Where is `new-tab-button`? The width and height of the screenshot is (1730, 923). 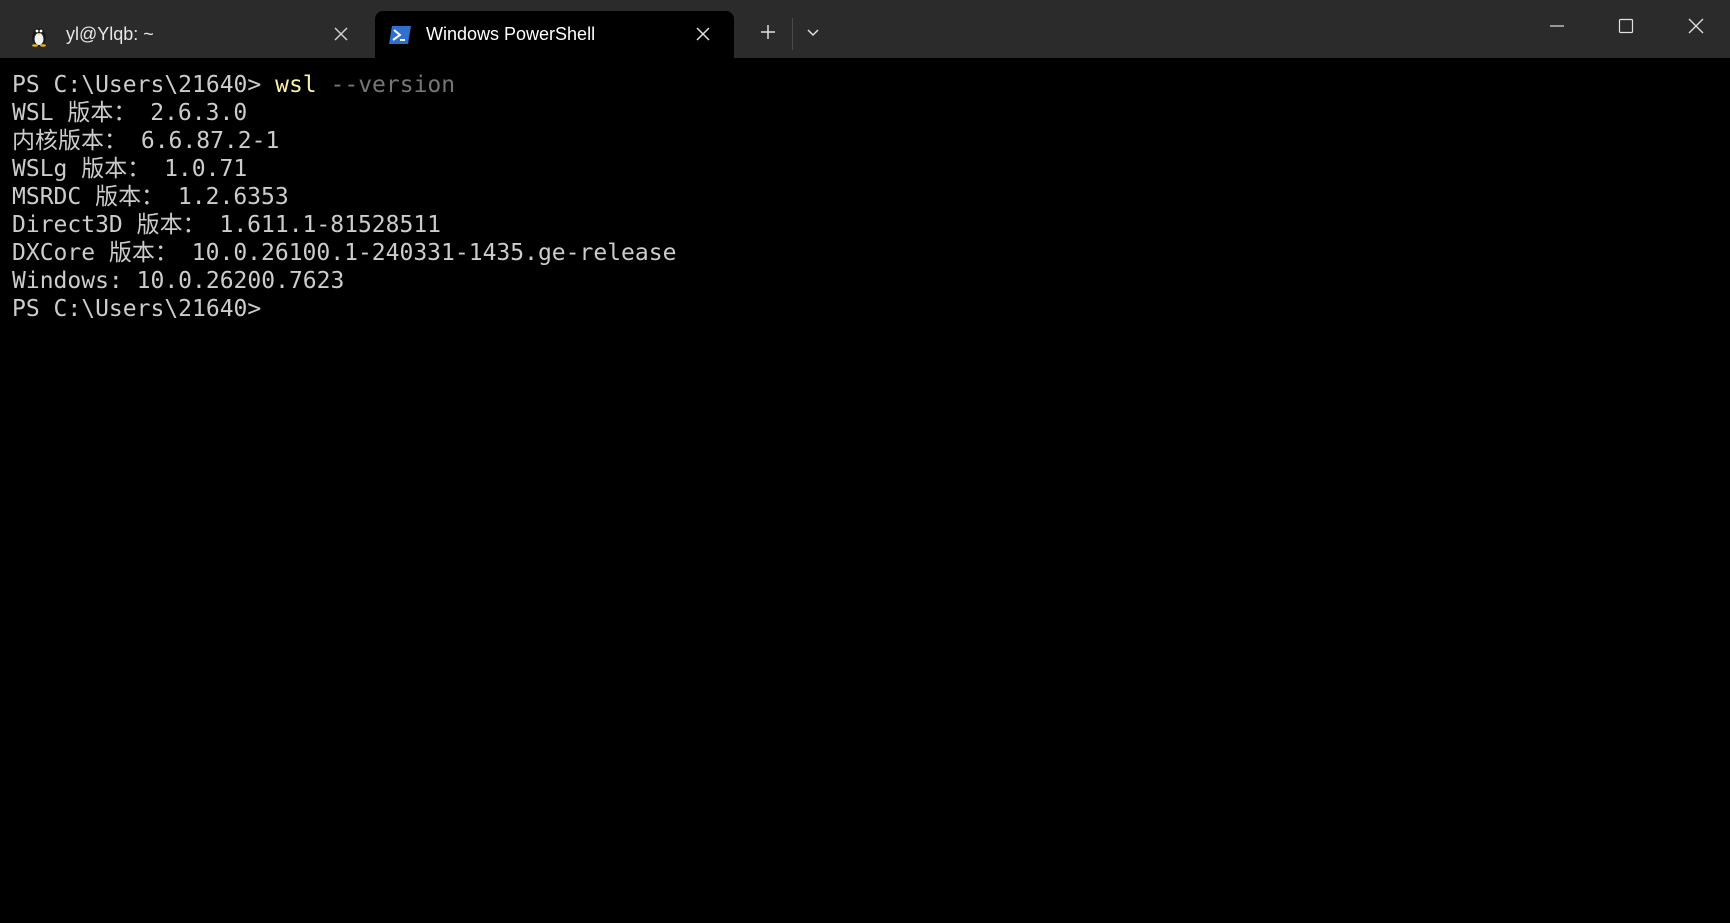 new-tab-button is located at coordinates (768, 34).